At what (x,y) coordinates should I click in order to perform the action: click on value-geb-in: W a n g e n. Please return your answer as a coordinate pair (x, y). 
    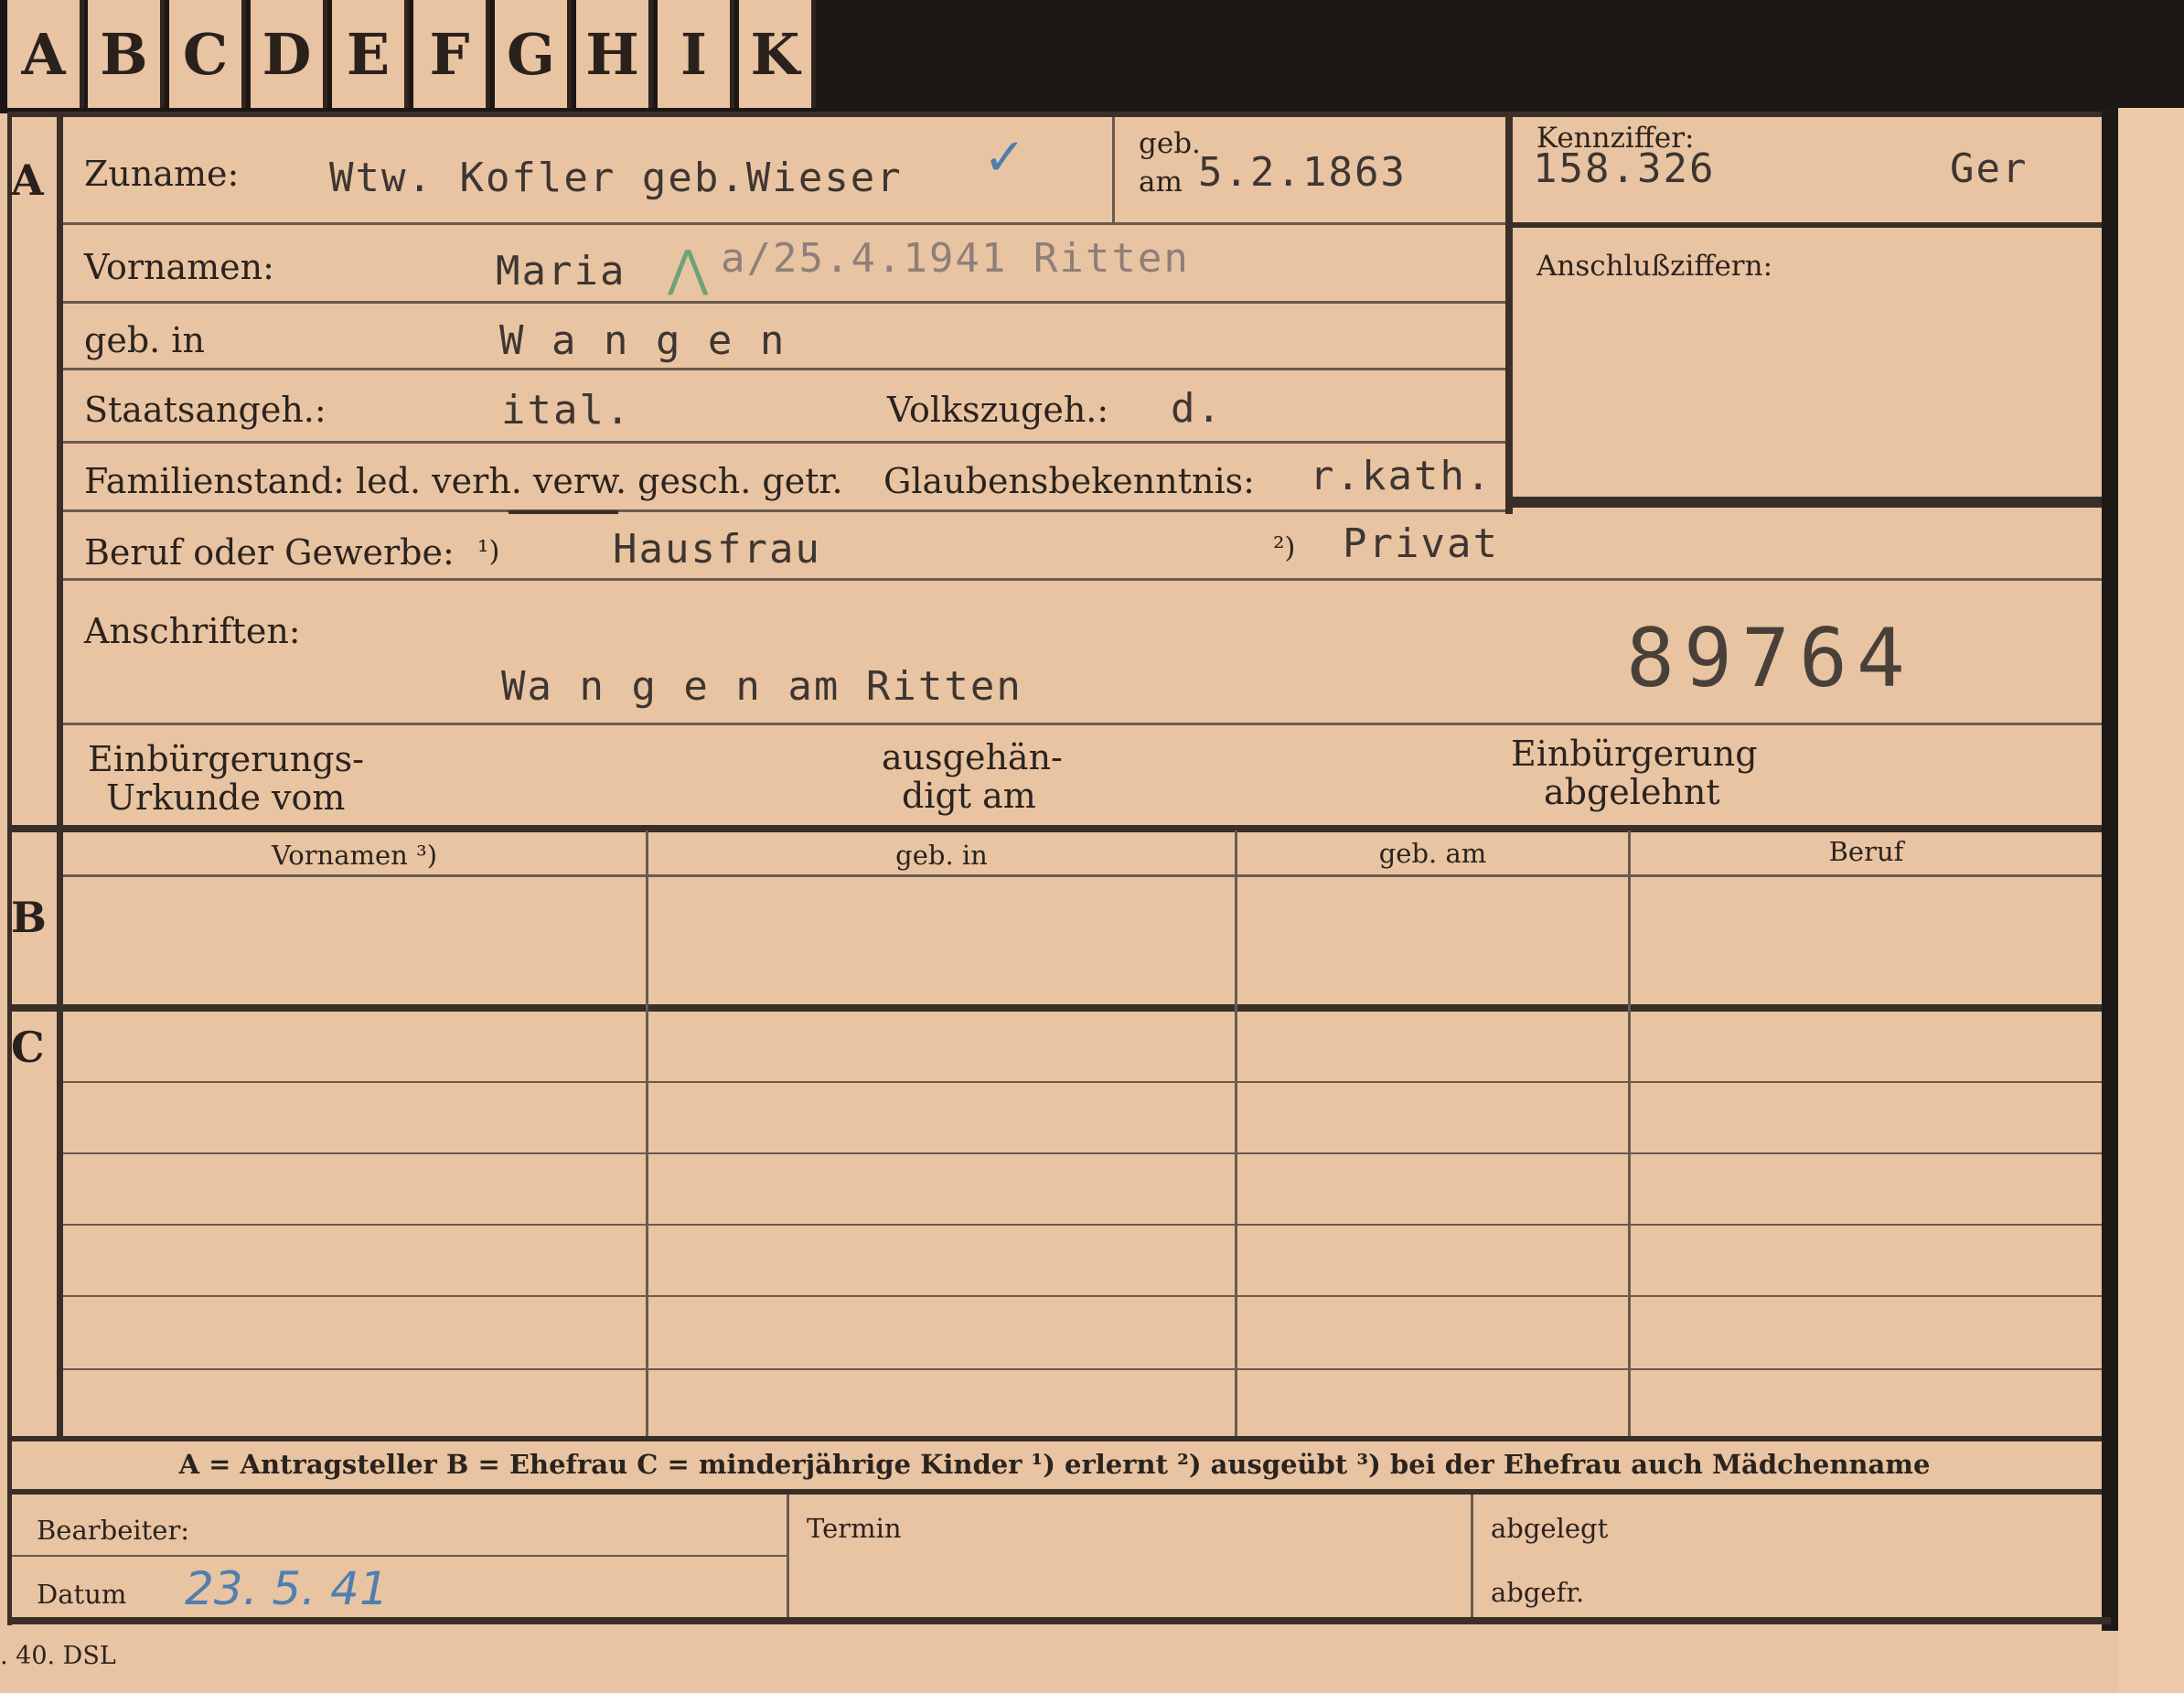
    Looking at the image, I should click on (643, 340).